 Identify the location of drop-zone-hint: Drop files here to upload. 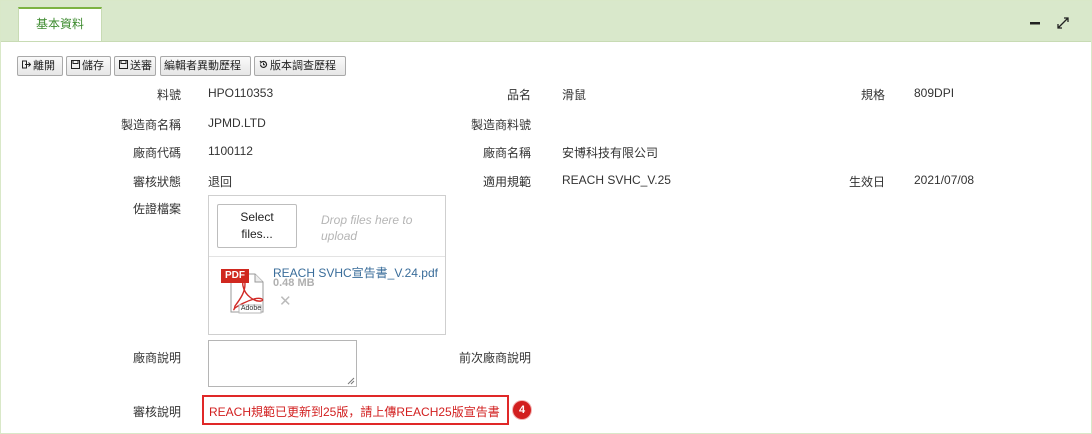
(376, 228).